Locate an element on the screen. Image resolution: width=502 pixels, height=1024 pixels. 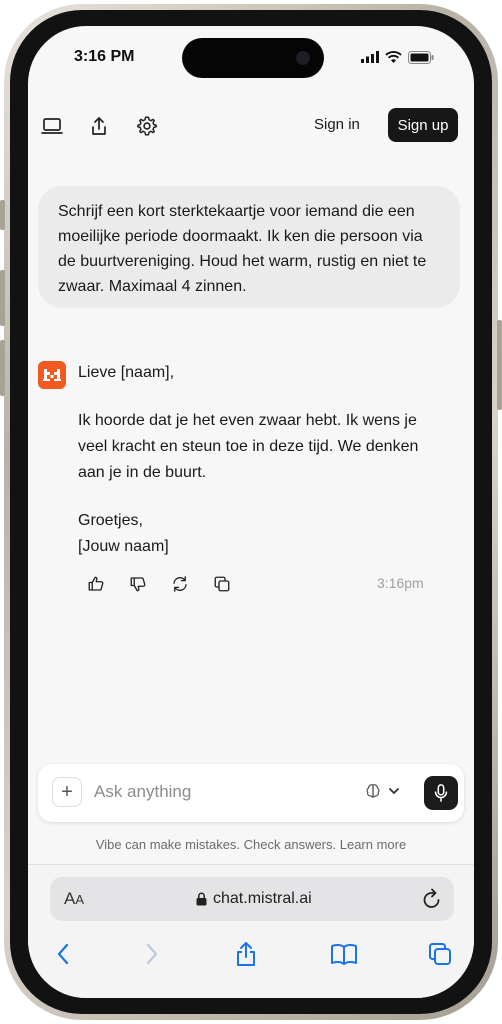
camera-lens is located at coordinates (303, 58).